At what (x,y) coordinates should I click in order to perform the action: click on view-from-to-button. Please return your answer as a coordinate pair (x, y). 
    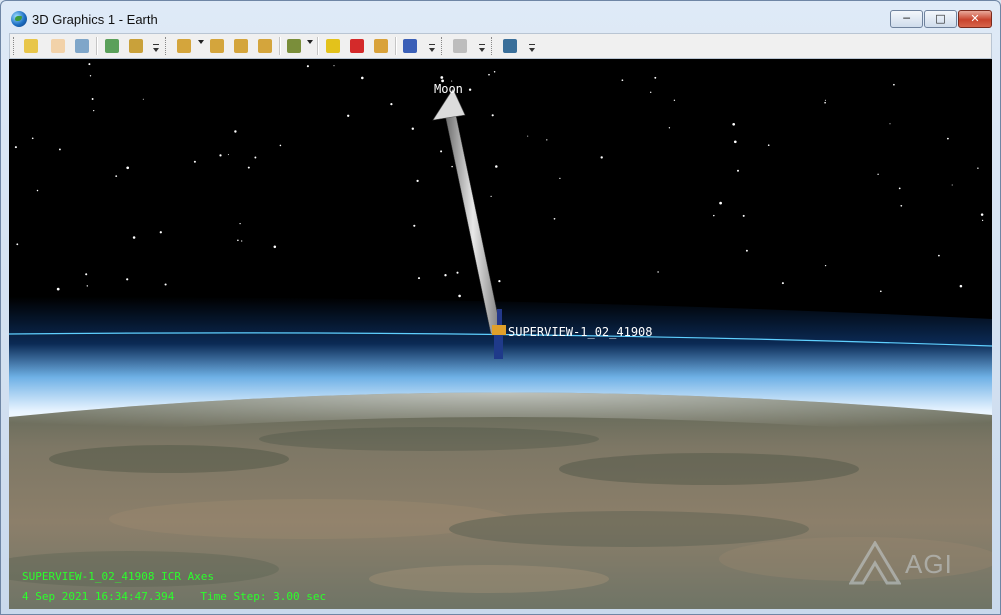
    Looking at the image, I should click on (112, 46).